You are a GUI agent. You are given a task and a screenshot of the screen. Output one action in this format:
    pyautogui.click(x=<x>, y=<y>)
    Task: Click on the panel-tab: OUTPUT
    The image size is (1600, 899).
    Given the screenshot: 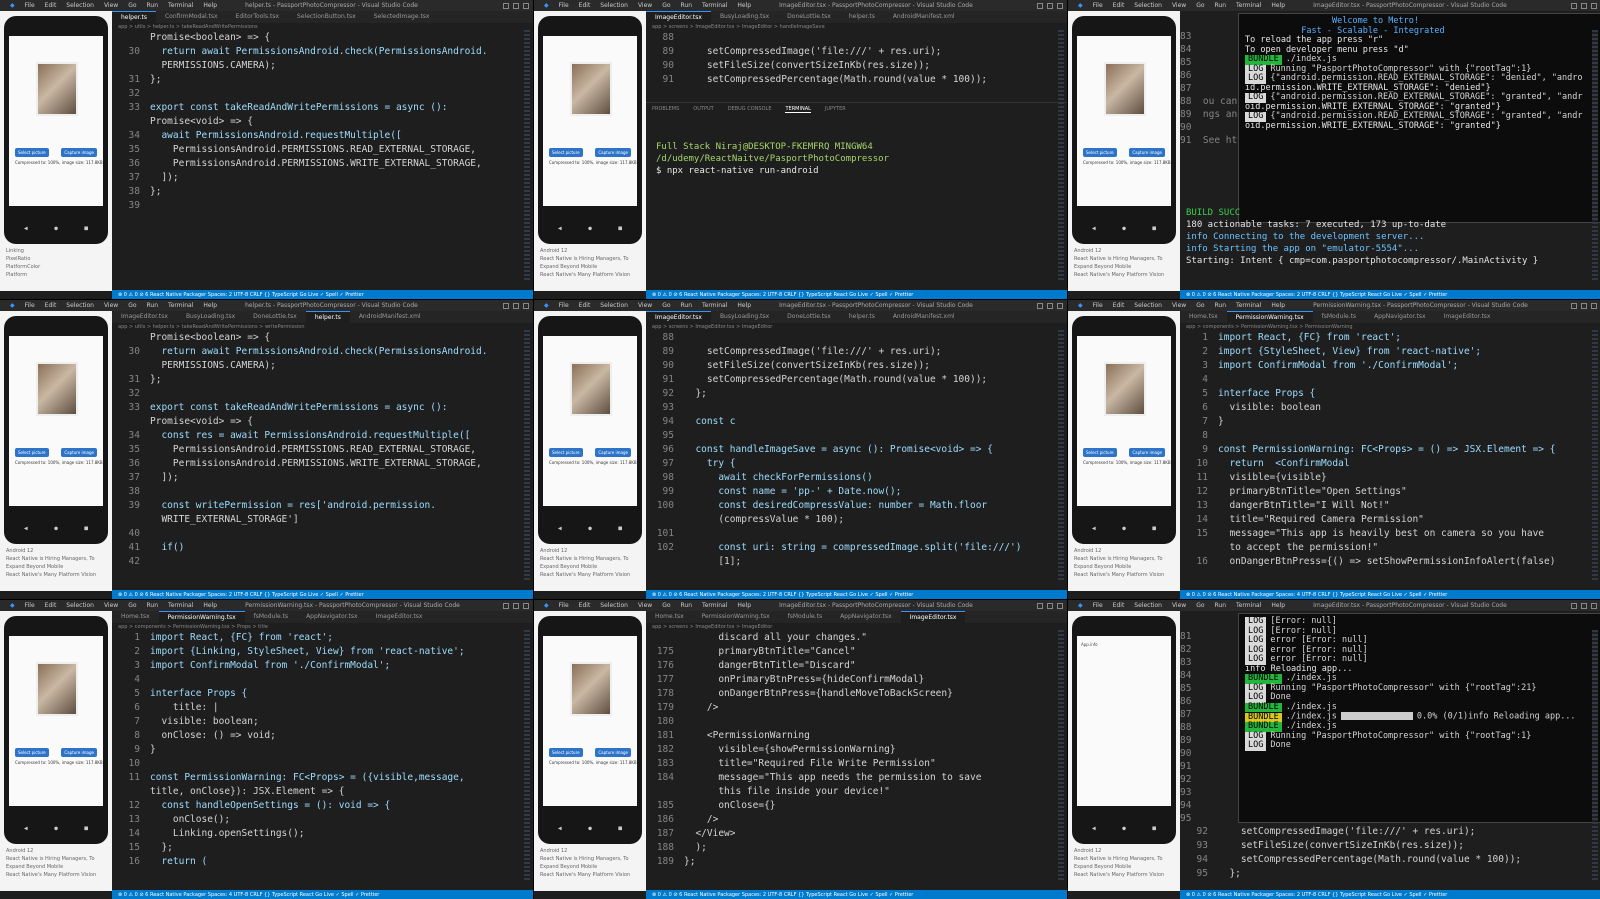 What is the action you would take?
    pyautogui.click(x=703, y=109)
    